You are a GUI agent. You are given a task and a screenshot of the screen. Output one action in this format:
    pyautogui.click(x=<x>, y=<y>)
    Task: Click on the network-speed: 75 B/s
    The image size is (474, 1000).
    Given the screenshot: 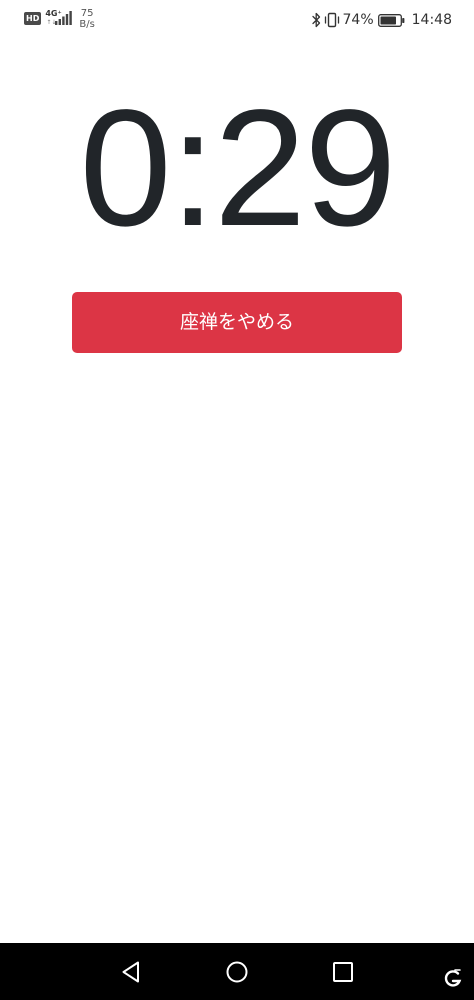 What is the action you would take?
    pyautogui.click(x=86, y=19)
    